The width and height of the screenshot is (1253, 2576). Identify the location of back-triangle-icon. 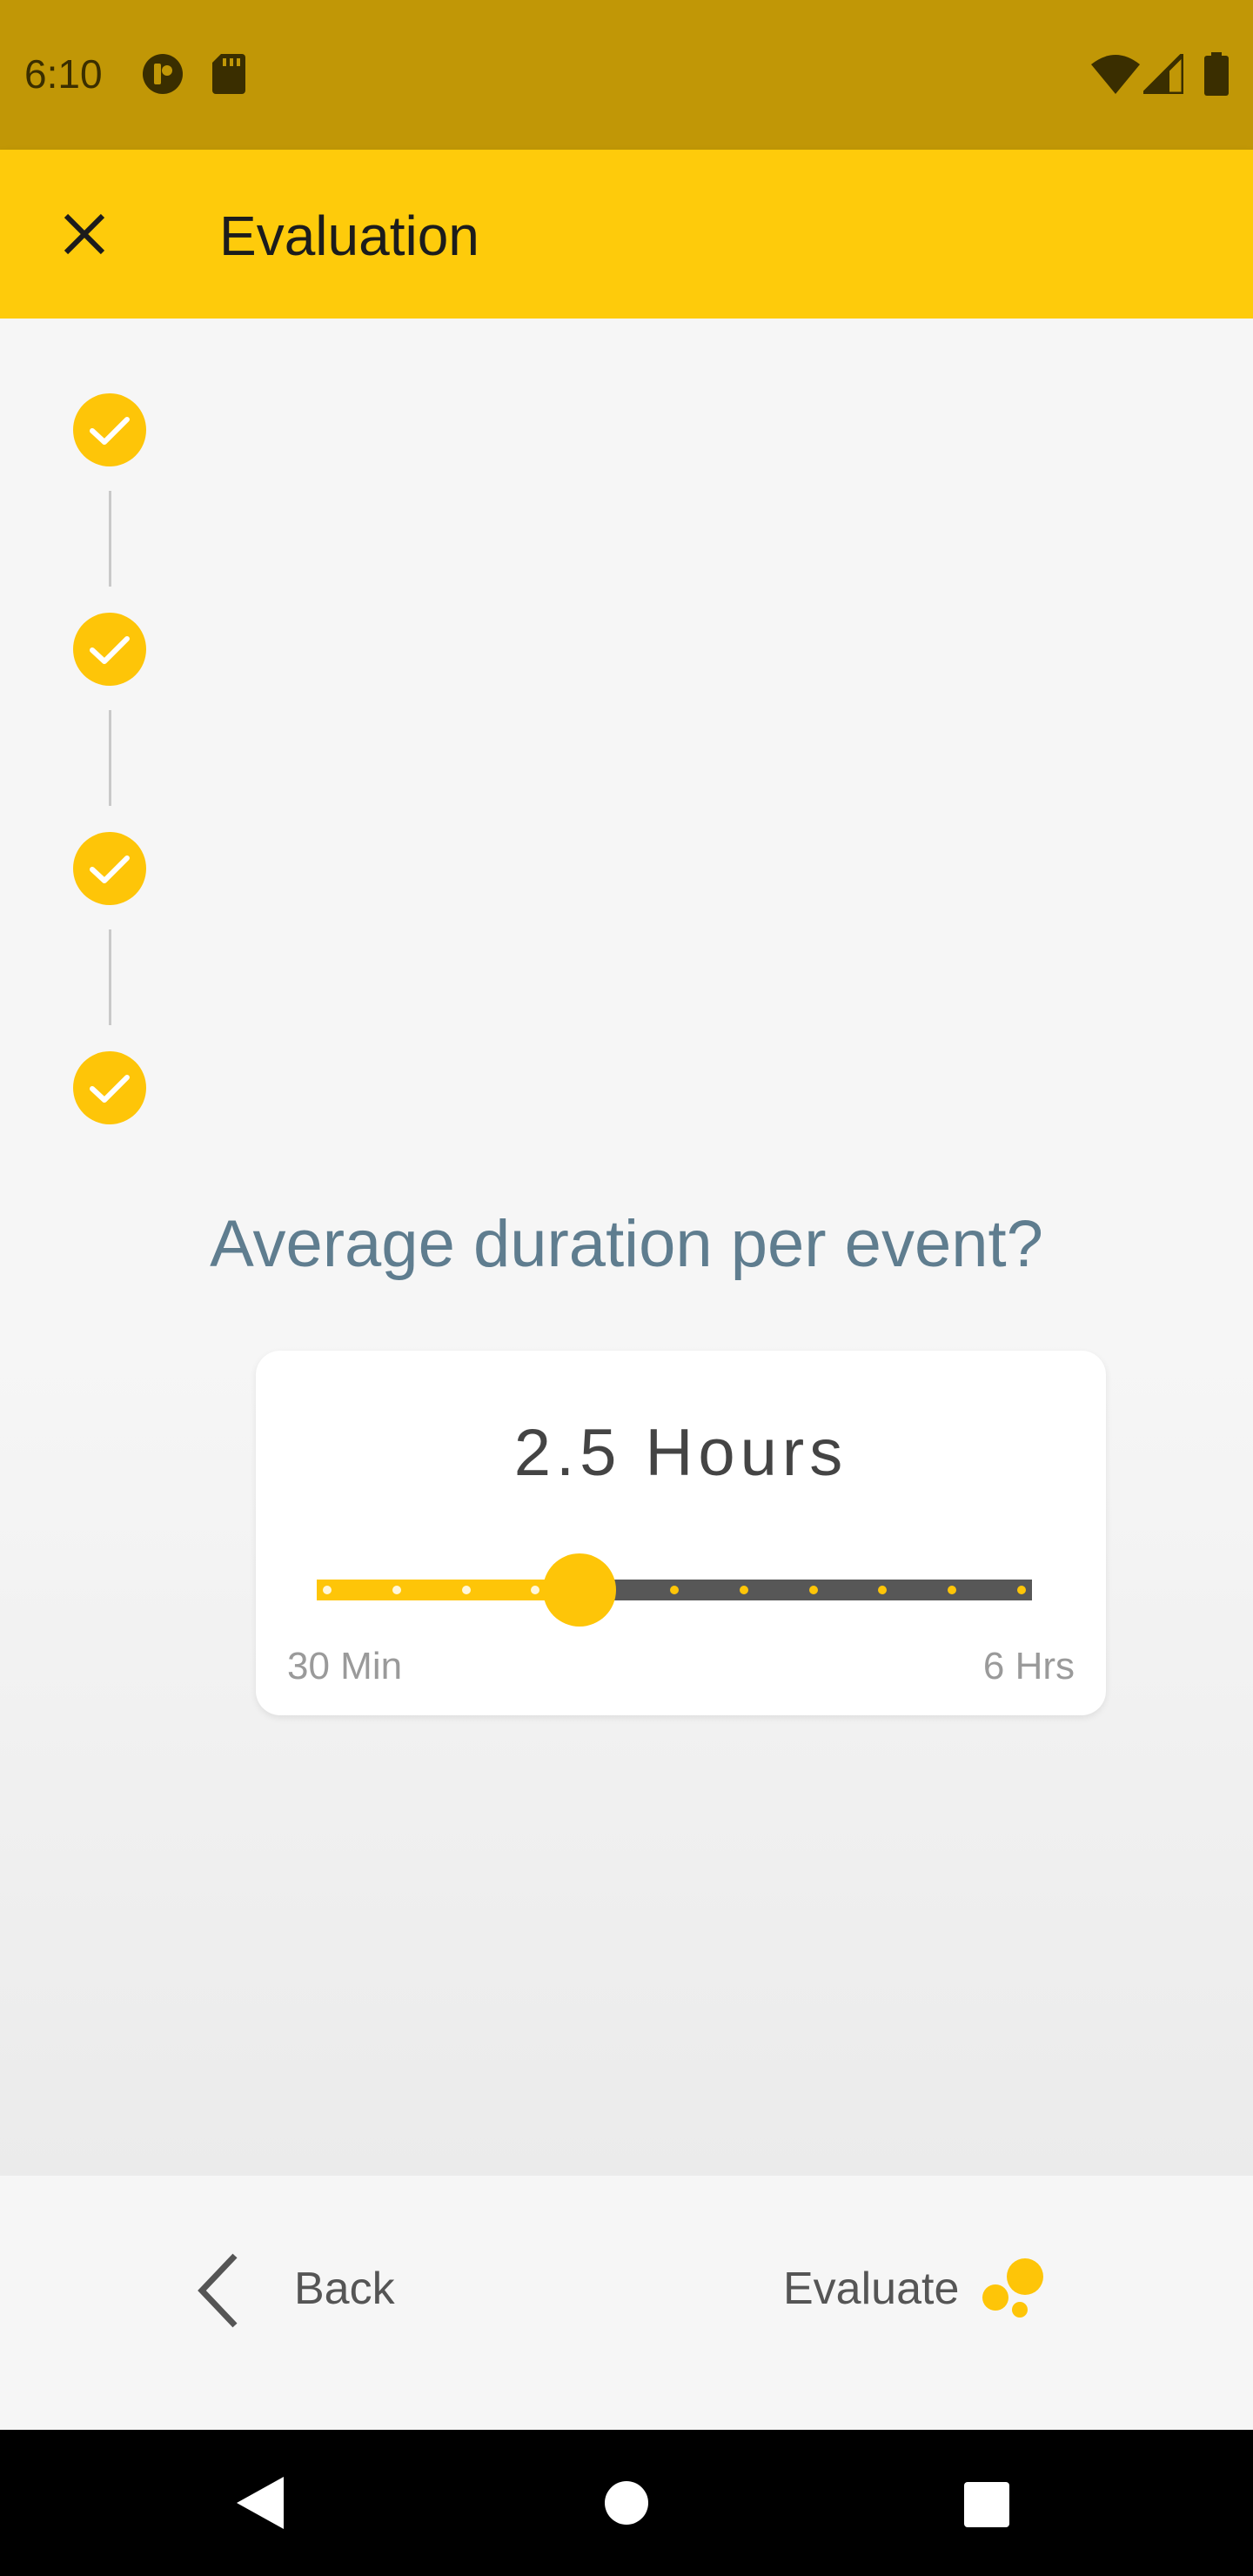
(261, 2504).